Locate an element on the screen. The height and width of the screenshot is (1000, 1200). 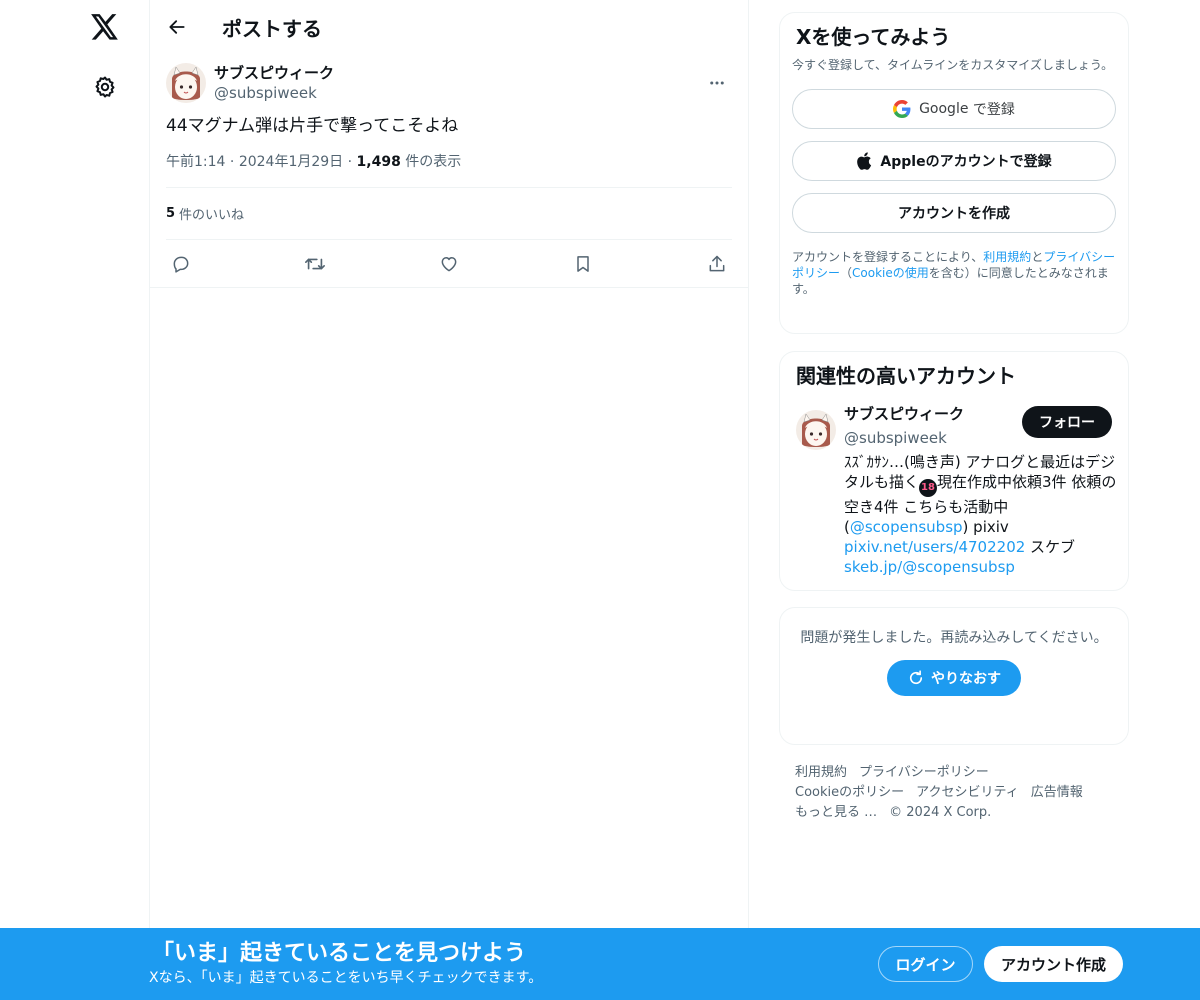
likes-count: 5 is located at coordinates (171, 213).